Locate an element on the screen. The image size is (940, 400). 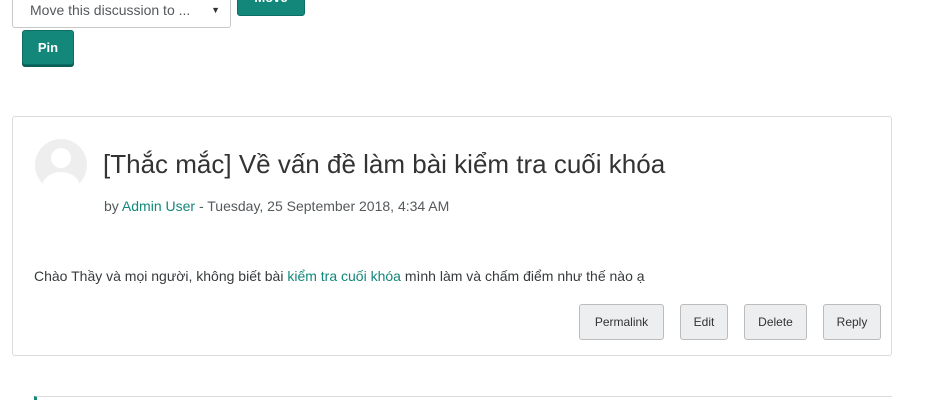
post-actions: Permalink Edit Delete Reply is located at coordinates (730, 322).